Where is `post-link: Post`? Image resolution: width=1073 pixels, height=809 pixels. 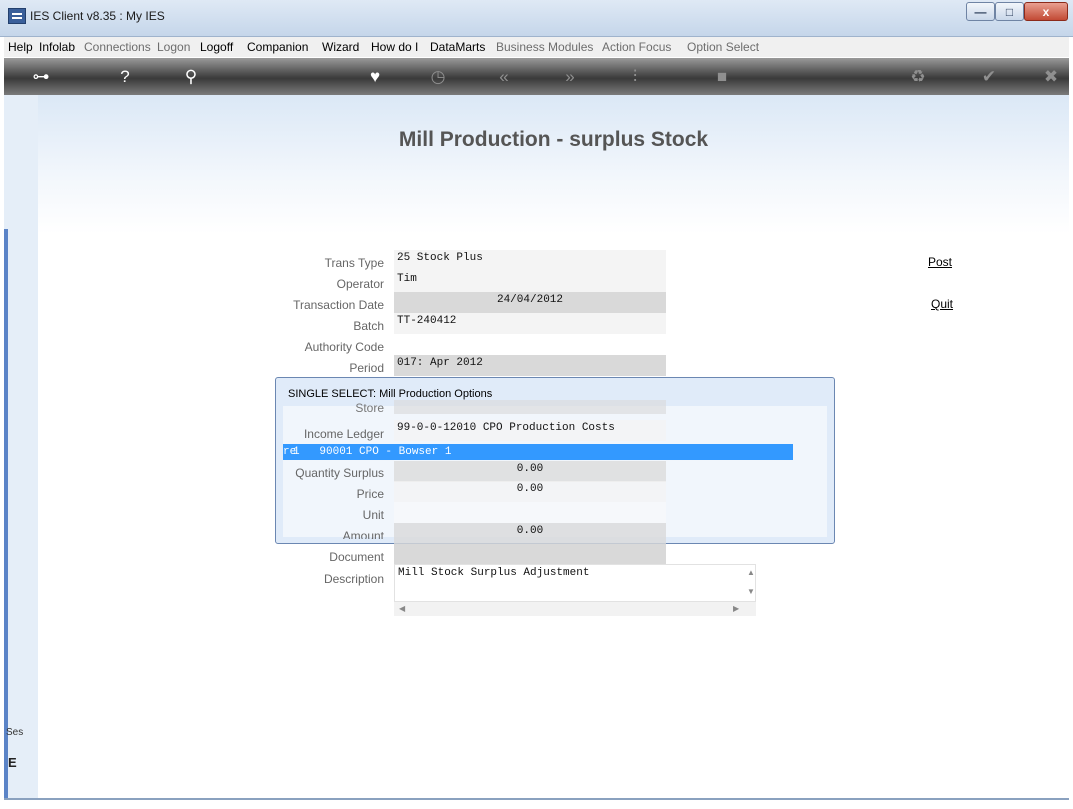 post-link: Post is located at coordinates (940, 262).